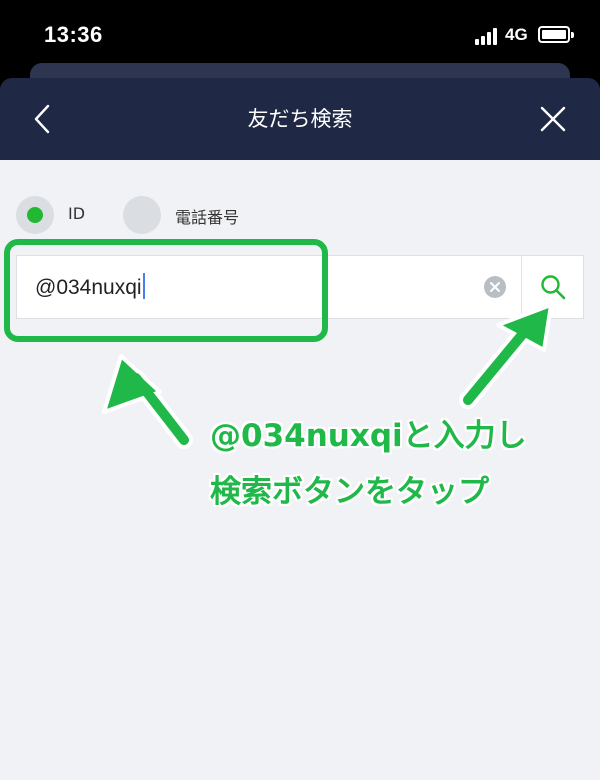 The width and height of the screenshot is (600, 780). What do you see at coordinates (556, 34) in the screenshot?
I see `battery-icon` at bounding box center [556, 34].